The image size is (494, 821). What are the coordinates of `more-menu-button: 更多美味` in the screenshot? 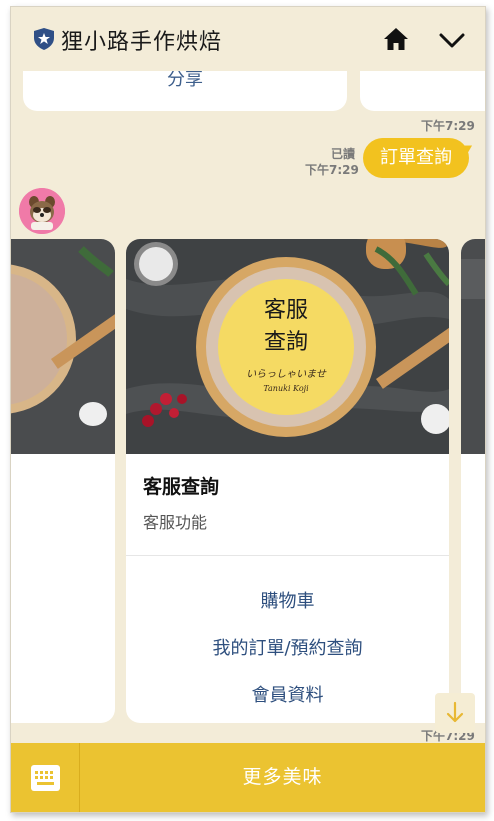 It's located at (282, 777).